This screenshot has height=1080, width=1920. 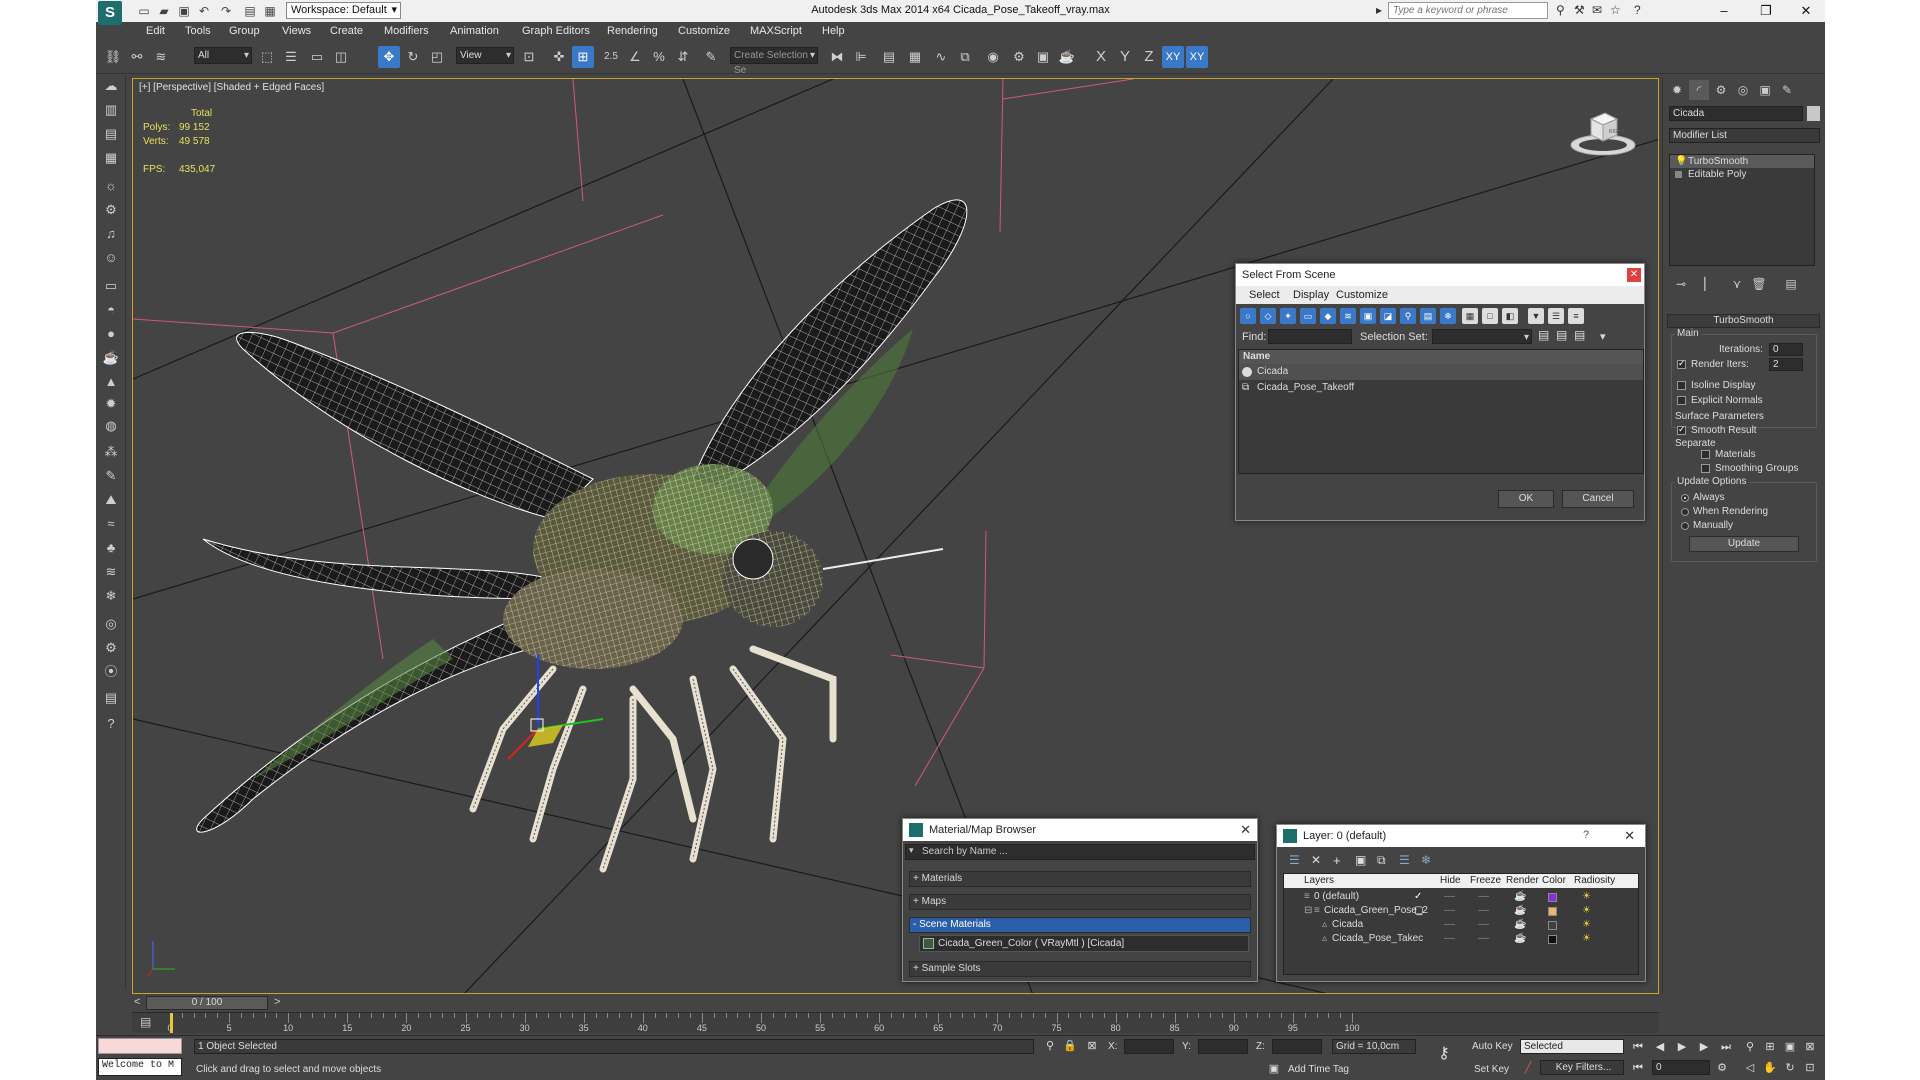 I want to click on when-rendering-radio, so click(x=1685, y=512).